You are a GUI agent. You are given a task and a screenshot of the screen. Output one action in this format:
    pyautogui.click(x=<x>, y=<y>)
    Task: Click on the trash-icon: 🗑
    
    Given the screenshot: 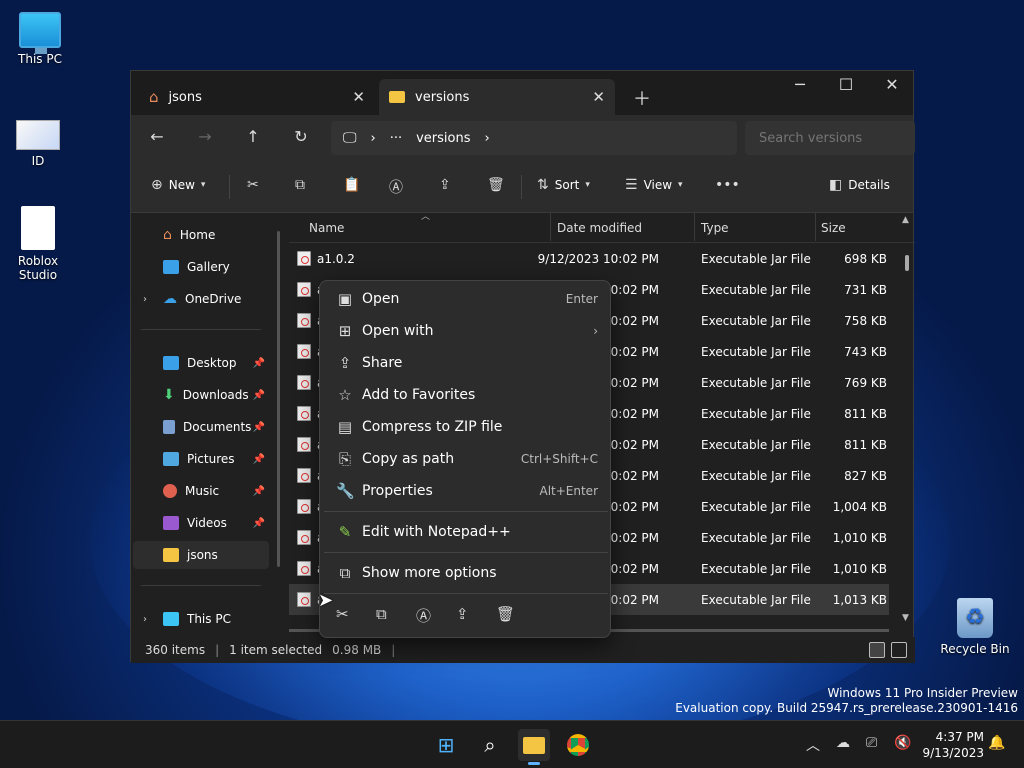 What is the action you would take?
    pyautogui.click(x=505, y=614)
    